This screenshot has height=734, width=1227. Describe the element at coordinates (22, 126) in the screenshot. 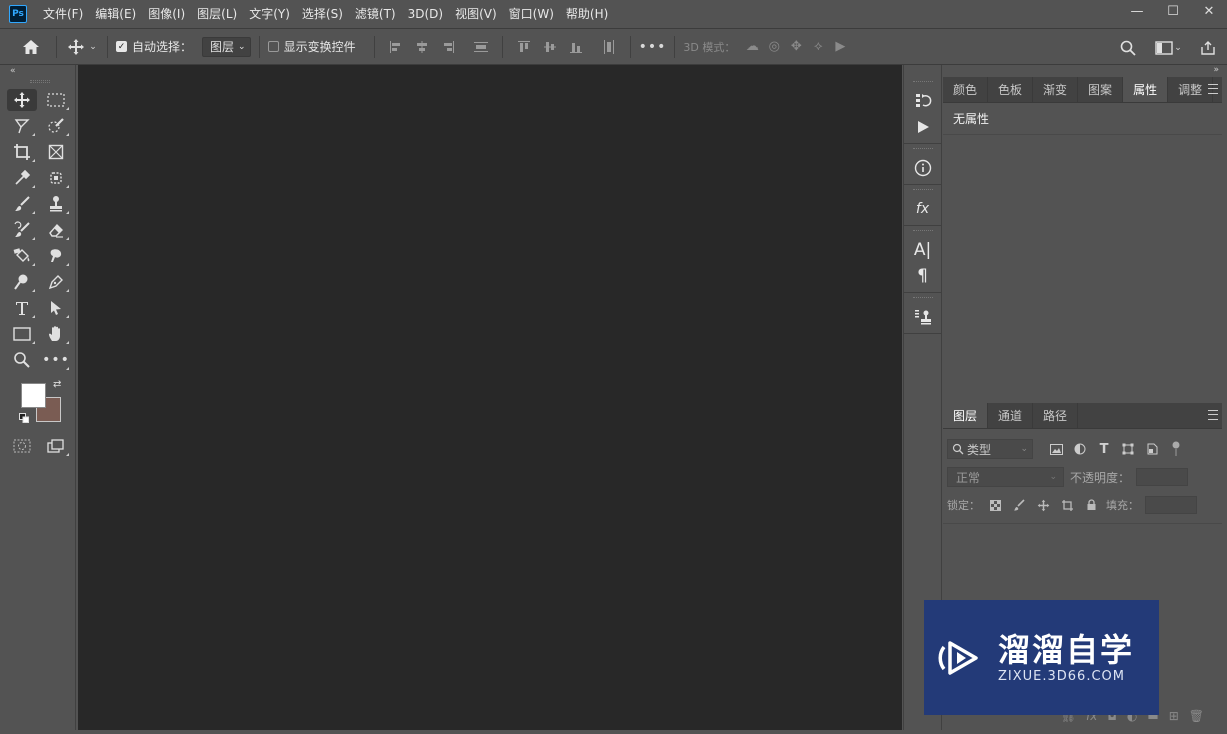

I see `lasso-tool-icon` at that location.